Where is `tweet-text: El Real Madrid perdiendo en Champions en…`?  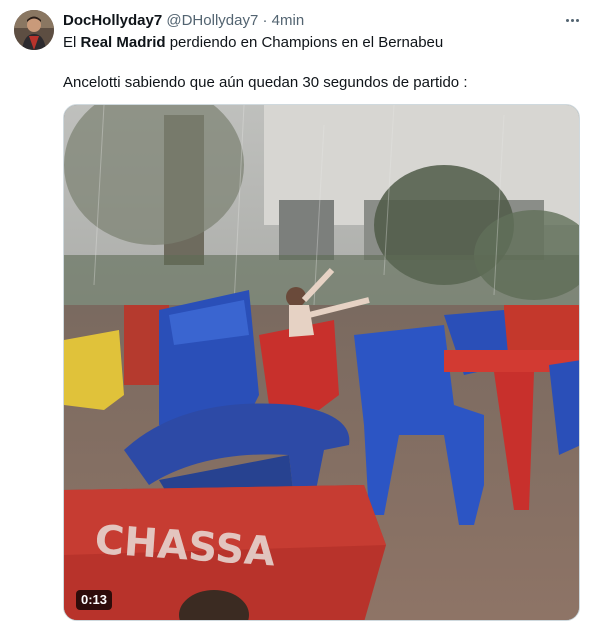 tweet-text: El Real Madrid perdiendo en Champions en… is located at coordinates (320, 63).